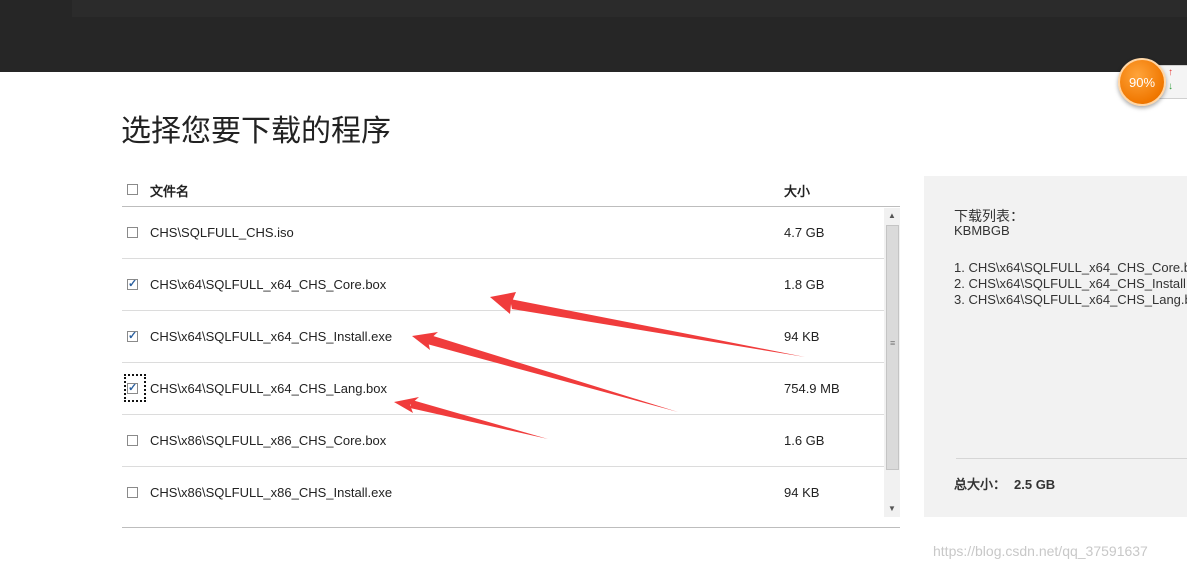 The height and width of the screenshot is (570, 1187). I want to click on file-size: 1.8 GB, so click(804, 284).